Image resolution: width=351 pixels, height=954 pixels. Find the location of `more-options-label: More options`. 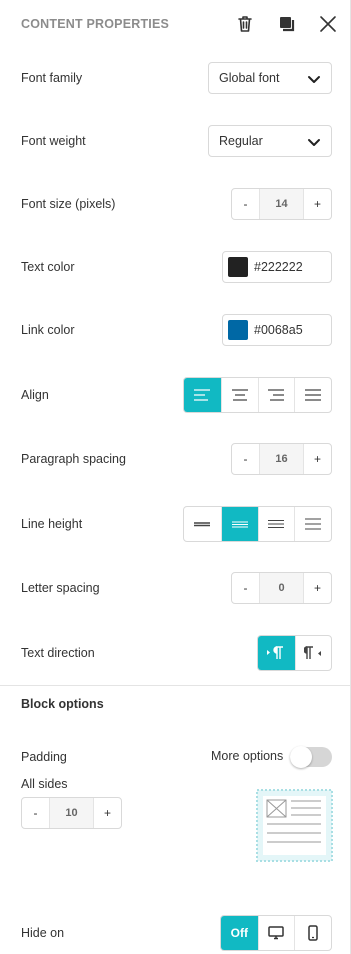

more-options-label: More options is located at coordinates (247, 756).